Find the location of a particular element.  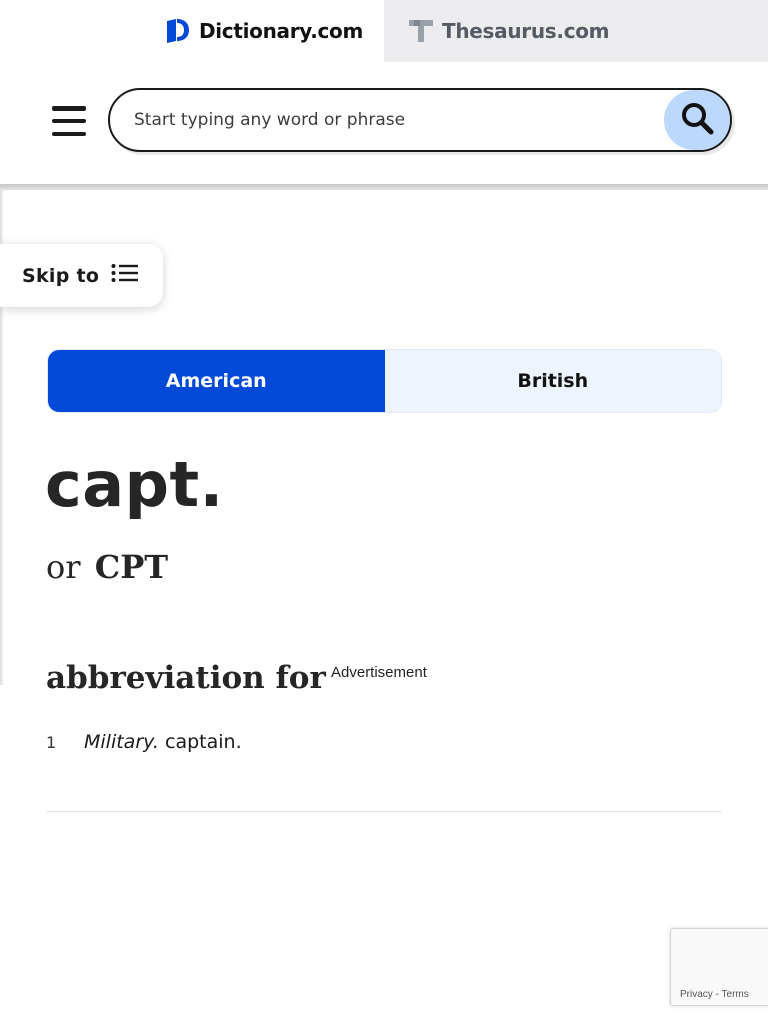

search-button is located at coordinates (697, 120).